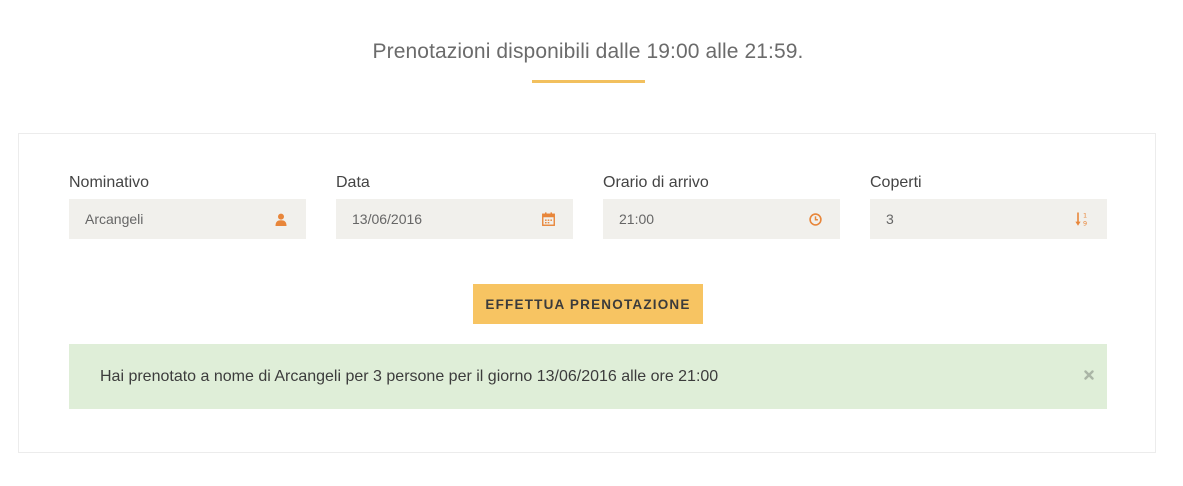  What do you see at coordinates (721, 219) in the screenshot?
I see `time-input: 21:00` at bounding box center [721, 219].